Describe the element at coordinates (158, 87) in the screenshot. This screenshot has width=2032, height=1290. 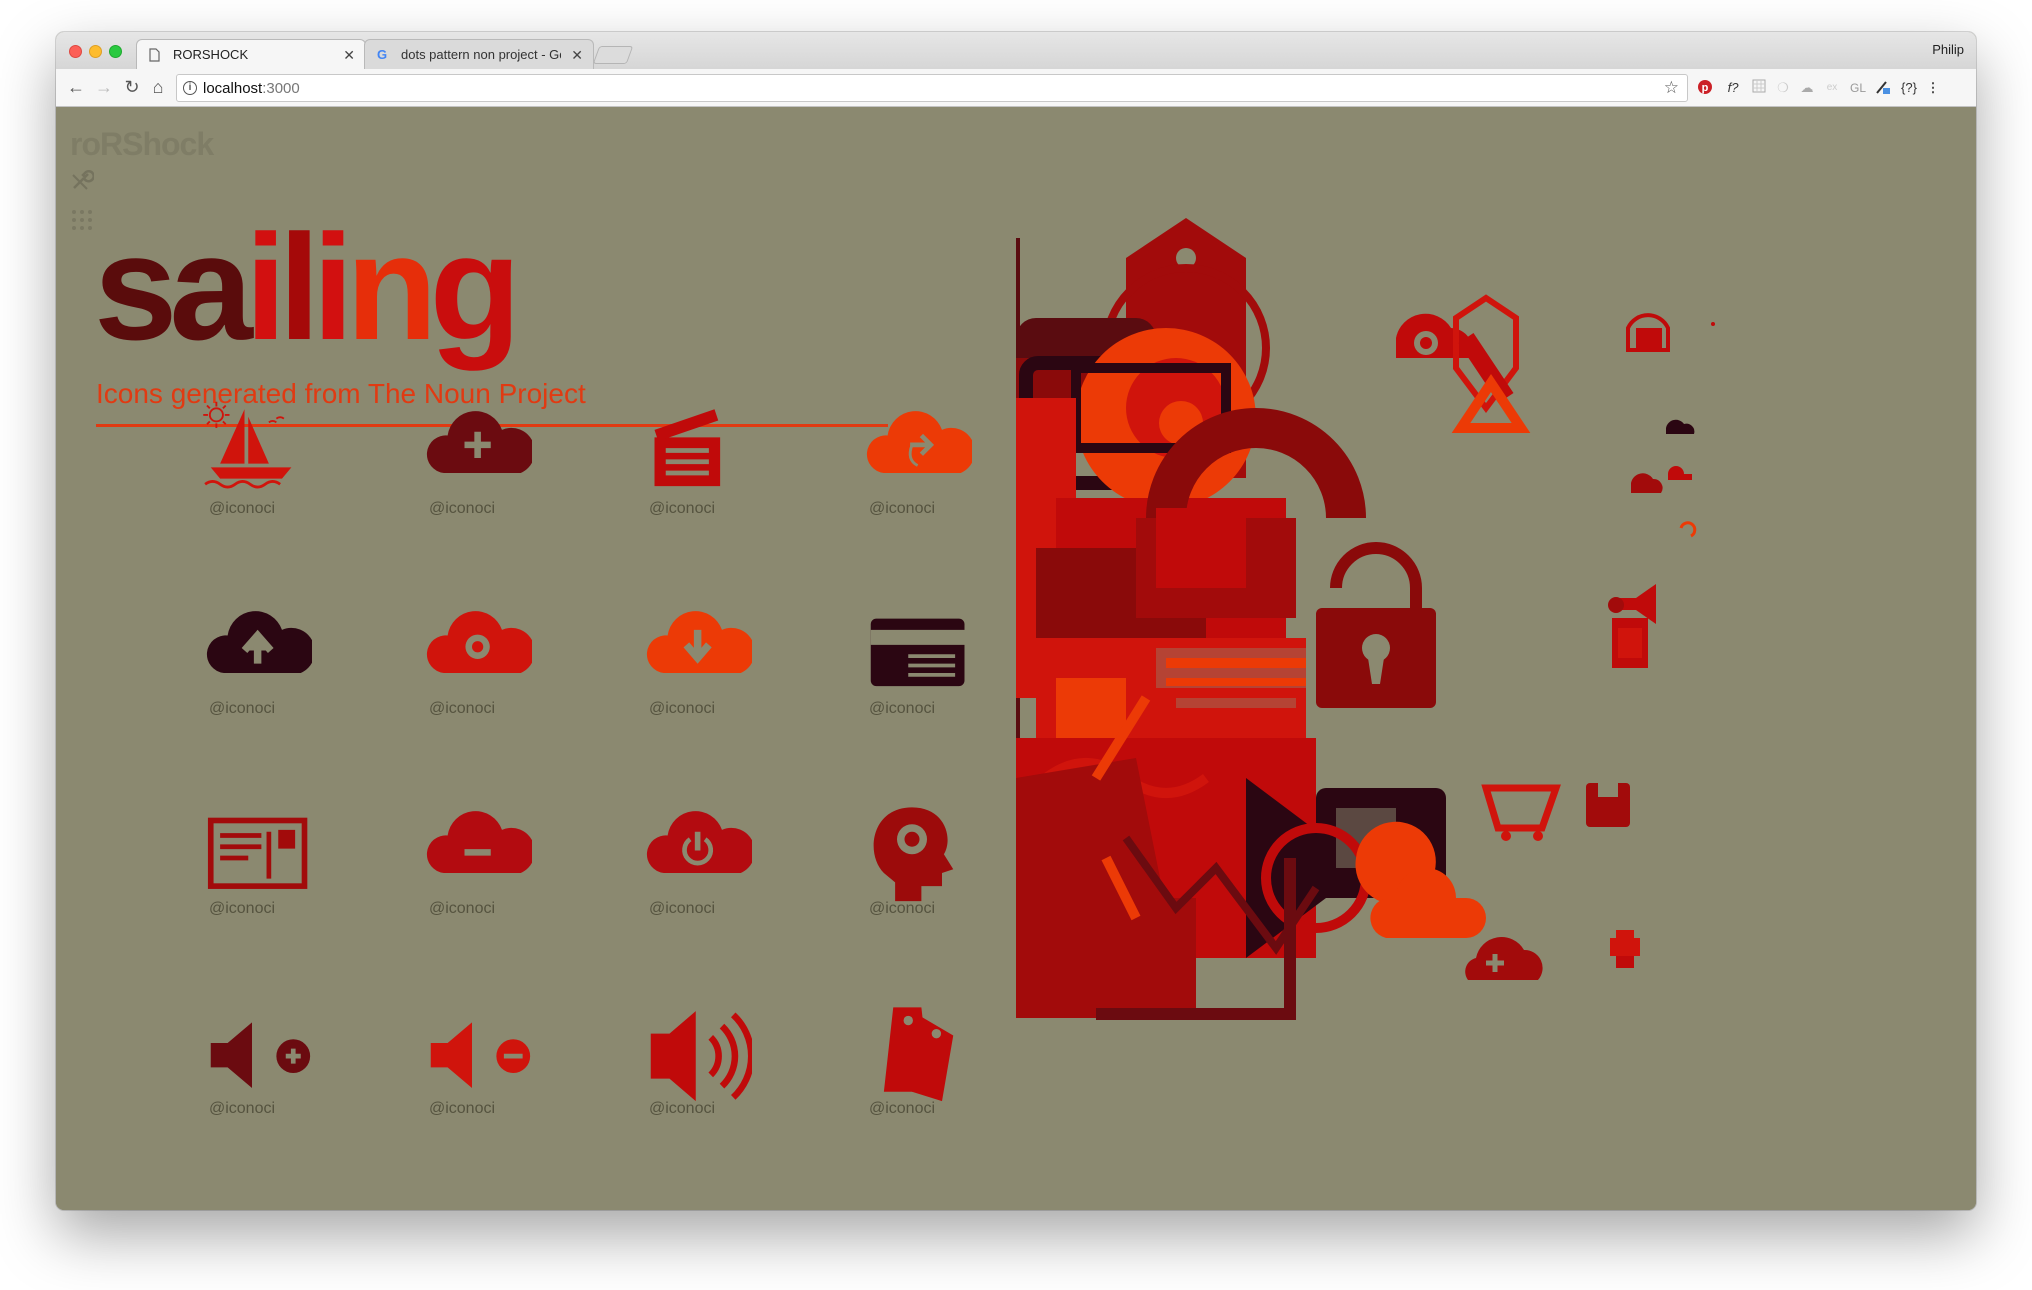
I see `home-icon: ⌂` at that location.